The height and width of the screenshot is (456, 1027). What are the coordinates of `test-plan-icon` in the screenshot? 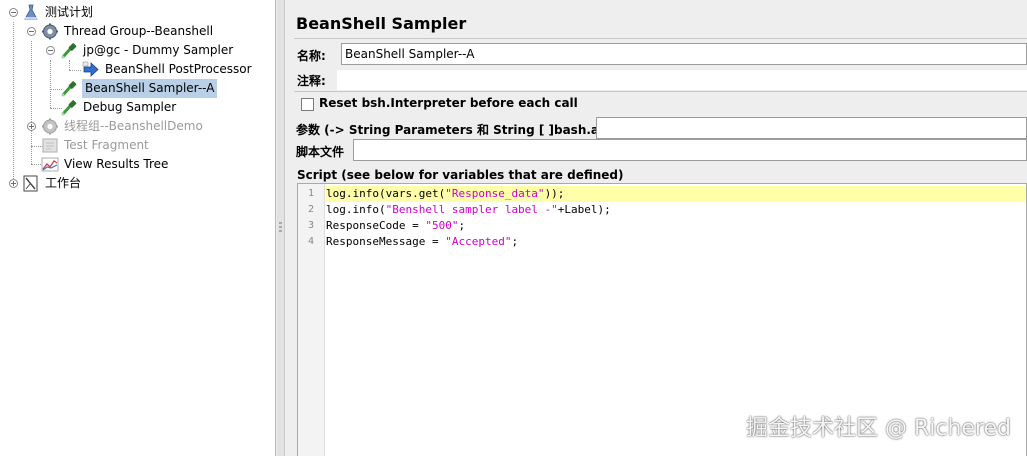 It's located at (31, 12).